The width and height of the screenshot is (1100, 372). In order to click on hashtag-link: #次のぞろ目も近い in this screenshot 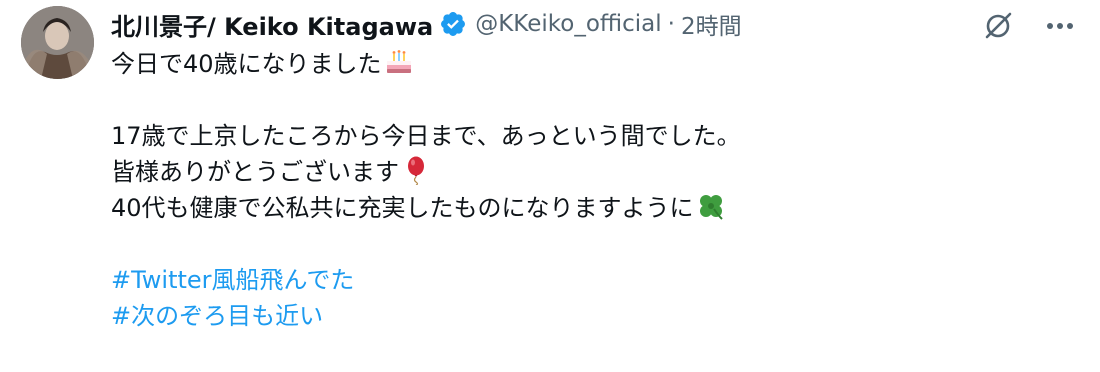, I will do `click(217, 316)`.